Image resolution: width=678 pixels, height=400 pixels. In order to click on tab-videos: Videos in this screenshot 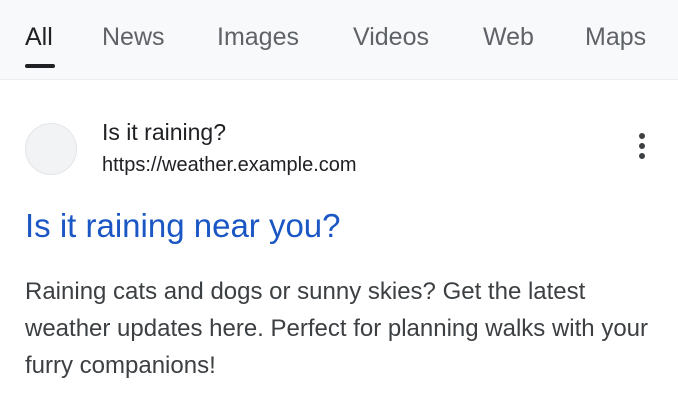, I will do `click(391, 37)`.